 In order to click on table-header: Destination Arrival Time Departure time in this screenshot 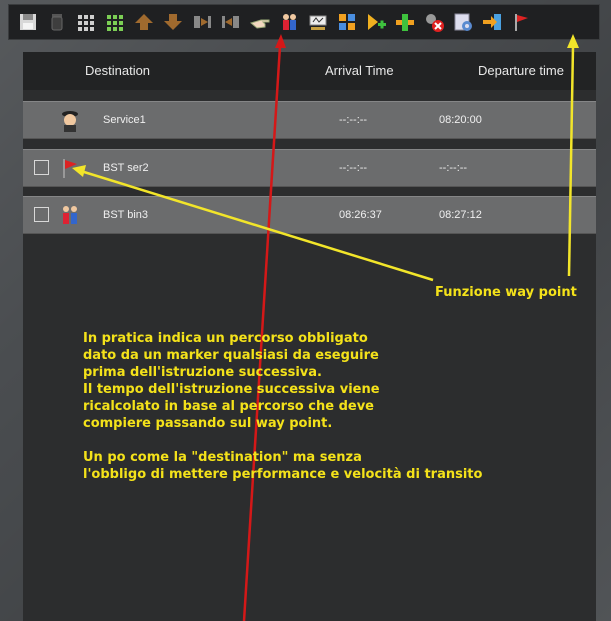, I will do `click(309, 71)`.